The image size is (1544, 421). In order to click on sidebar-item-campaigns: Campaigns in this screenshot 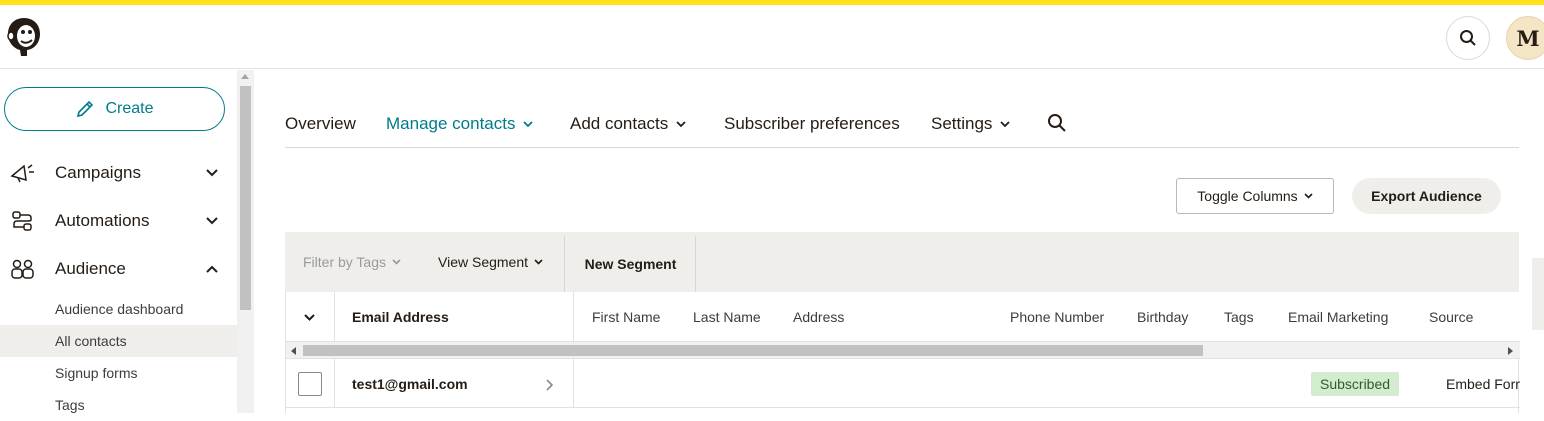, I will do `click(118, 173)`.